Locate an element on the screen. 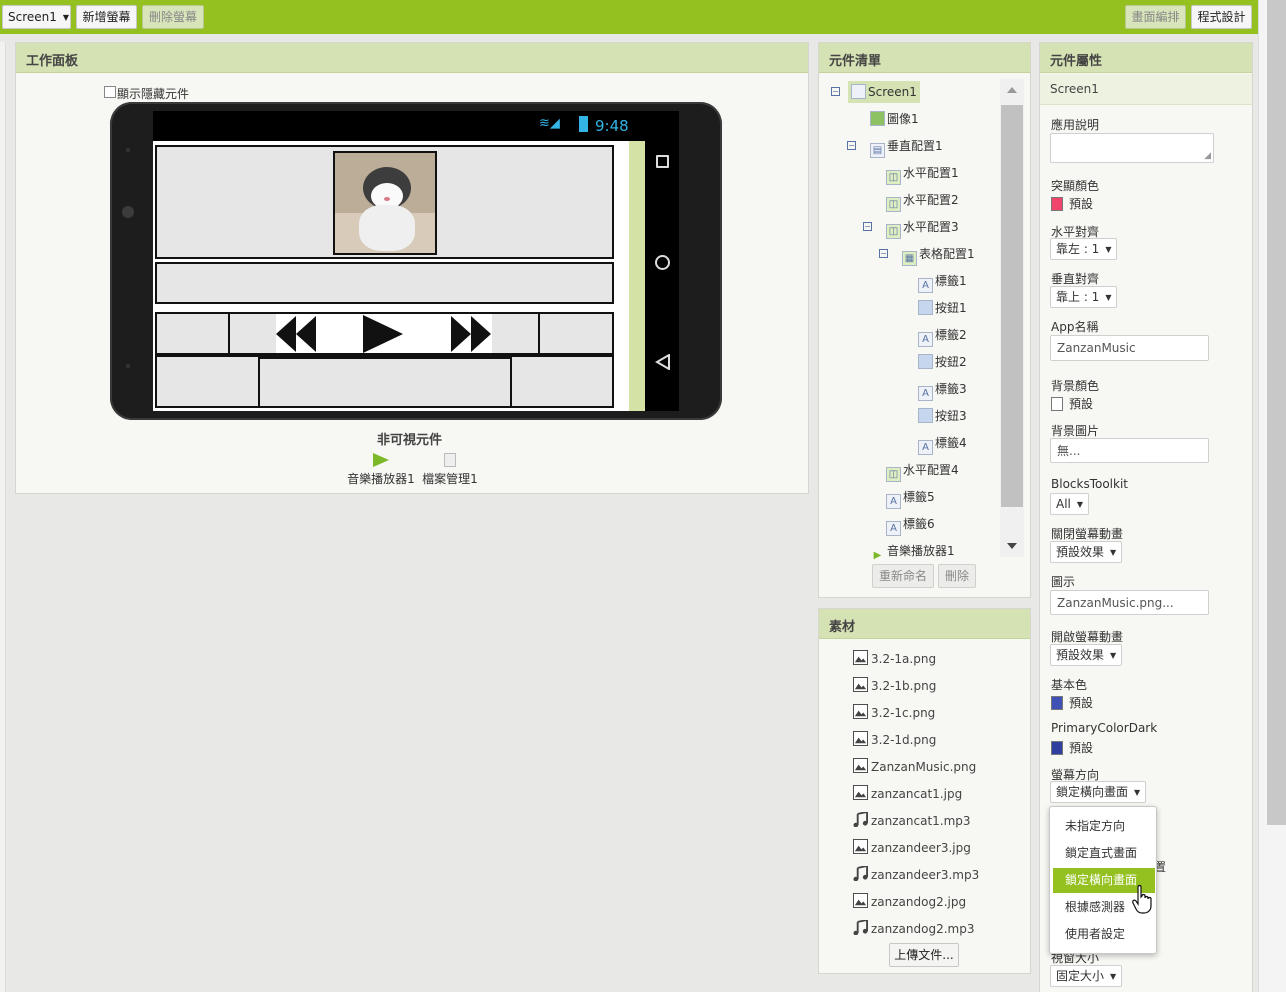 The height and width of the screenshot is (992, 1286). asset-label: zanzandog2.mp3 is located at coordinates (923, 929).